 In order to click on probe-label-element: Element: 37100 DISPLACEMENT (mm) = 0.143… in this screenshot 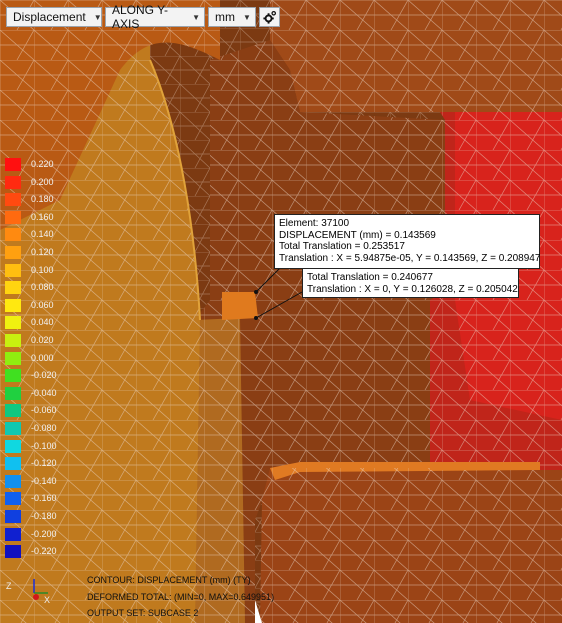, I will do `click(407, 241)`.